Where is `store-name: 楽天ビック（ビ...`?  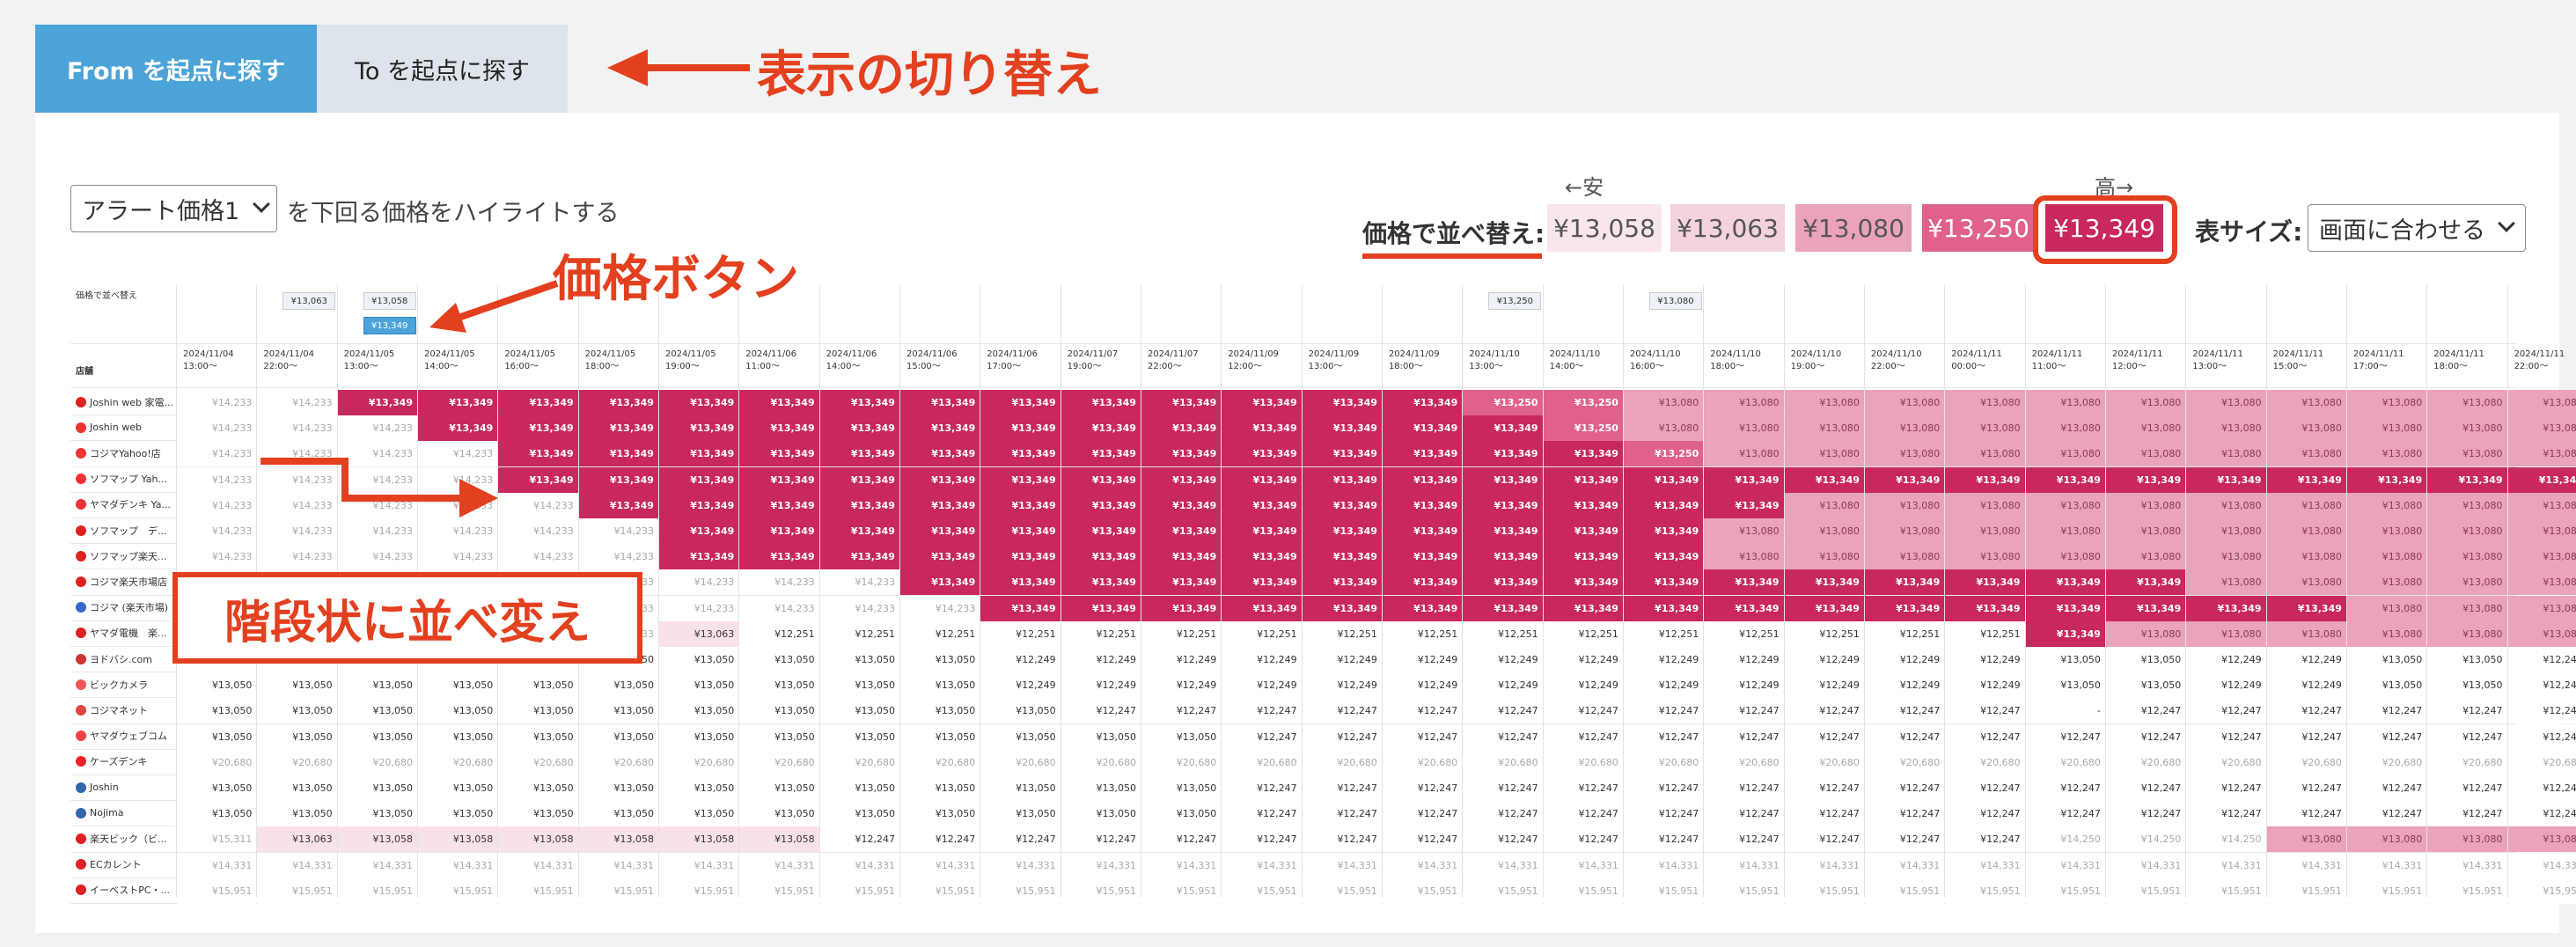
store-name: 楽天ビック（ビ... is located at coordinates (125, 838).